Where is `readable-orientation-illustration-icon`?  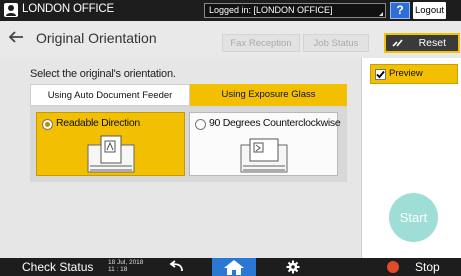 readable-orientation-illustration-icon is located at coordinates (110, 154).